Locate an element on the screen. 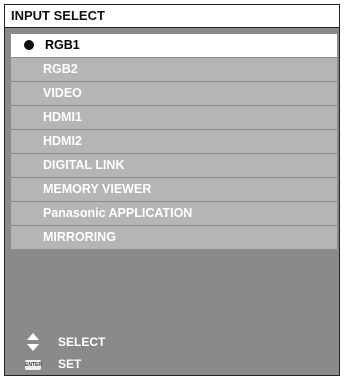 The height and width of the screenshot is (380, 344). select-guide: SELECT is located at coordinates (177, 342).